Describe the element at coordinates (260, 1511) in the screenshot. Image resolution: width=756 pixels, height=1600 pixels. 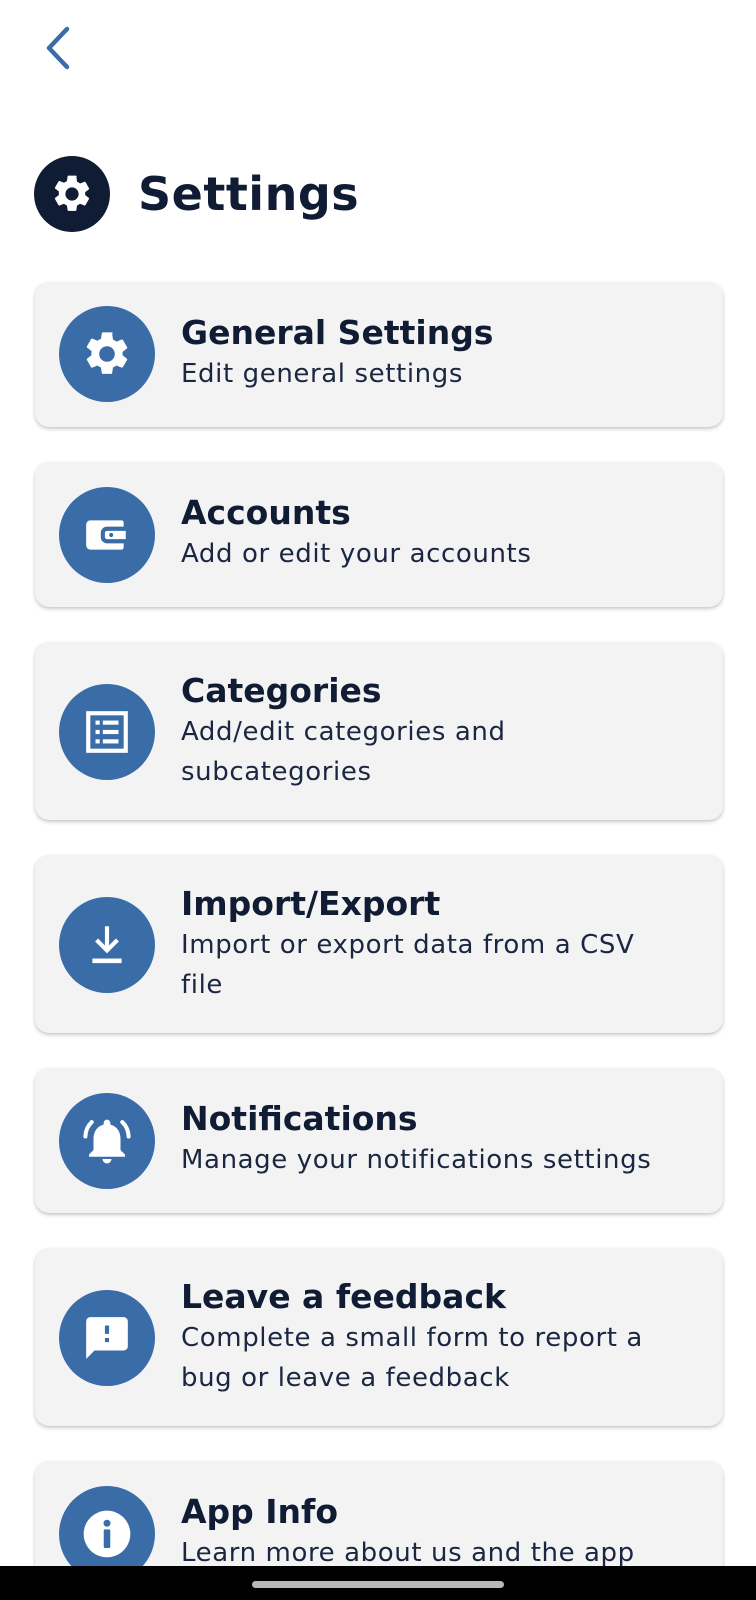
I see `item-title: App Info` at that location.